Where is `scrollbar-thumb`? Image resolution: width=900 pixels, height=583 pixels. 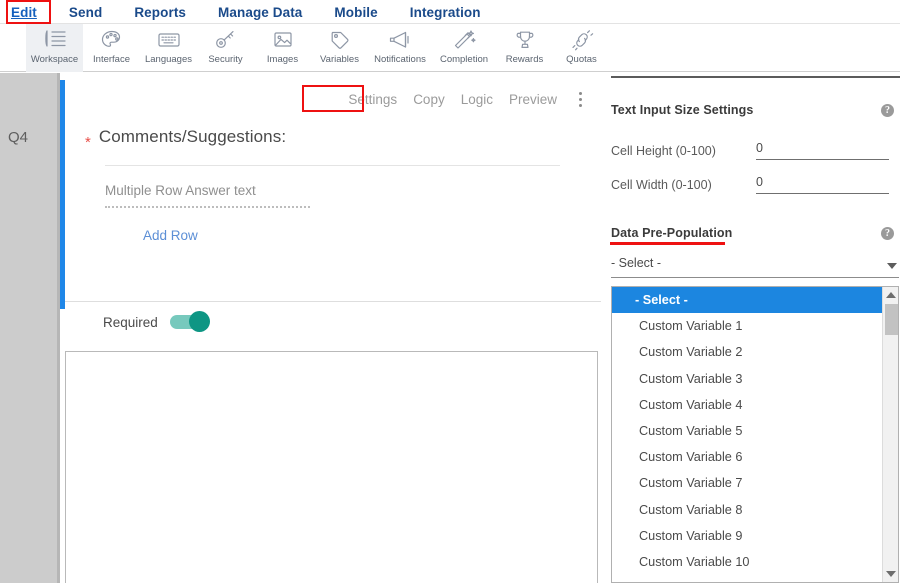
scrollbar-thumb is located at coordinates (891, 319).